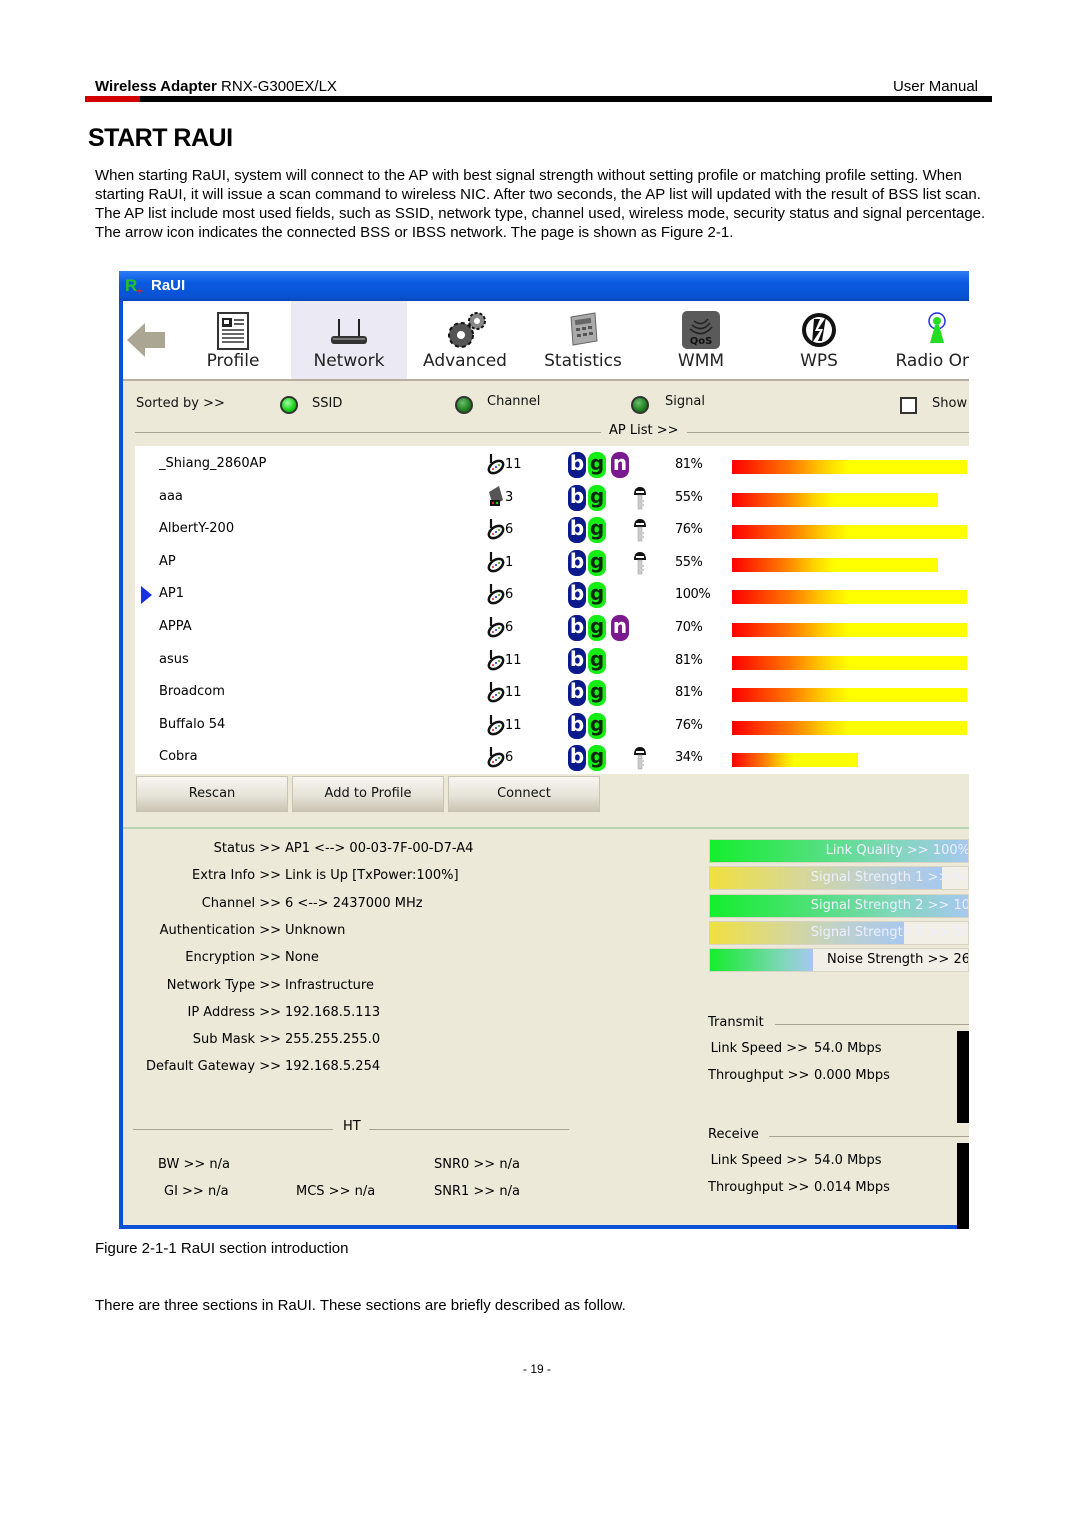 This screenshot has height=1527, width=1080. Describe the element at coordinates (368, 794) in the screenshot. I see `add-to-profile-button: Add to Profile` at that location.